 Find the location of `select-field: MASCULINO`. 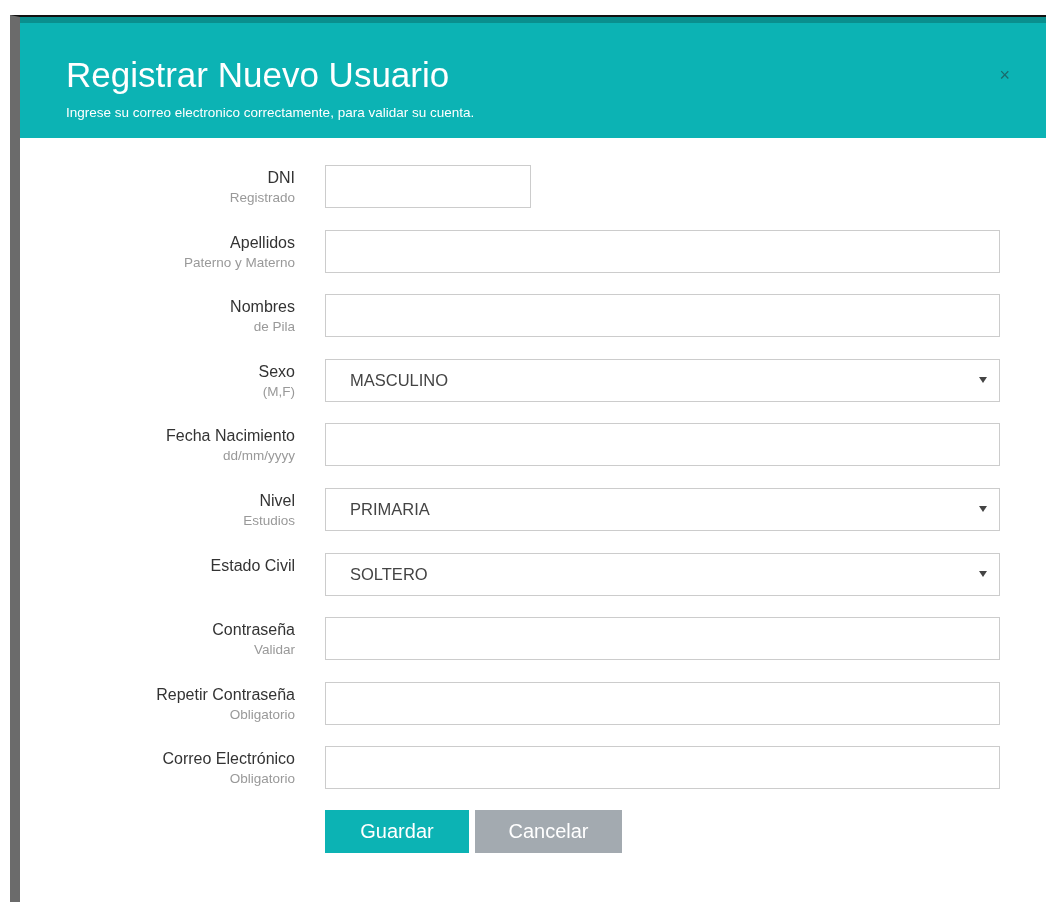

select-field: MASCULINO is located at coordinates (662, 380).